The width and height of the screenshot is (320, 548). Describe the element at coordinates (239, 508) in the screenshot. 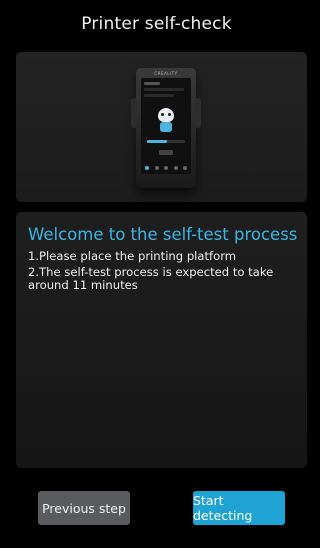

I see `start-detecting-button: Start detecting` at that location.